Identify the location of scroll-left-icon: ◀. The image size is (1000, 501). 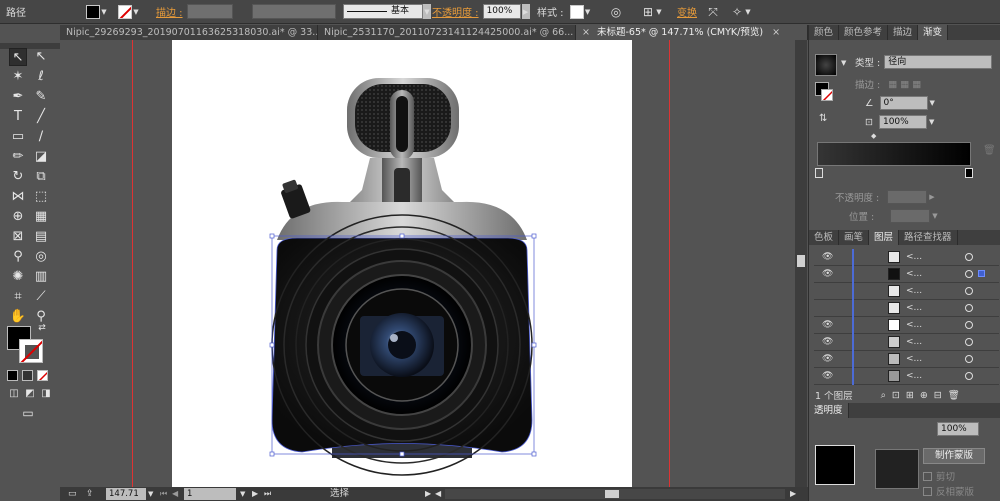
(438, 494).